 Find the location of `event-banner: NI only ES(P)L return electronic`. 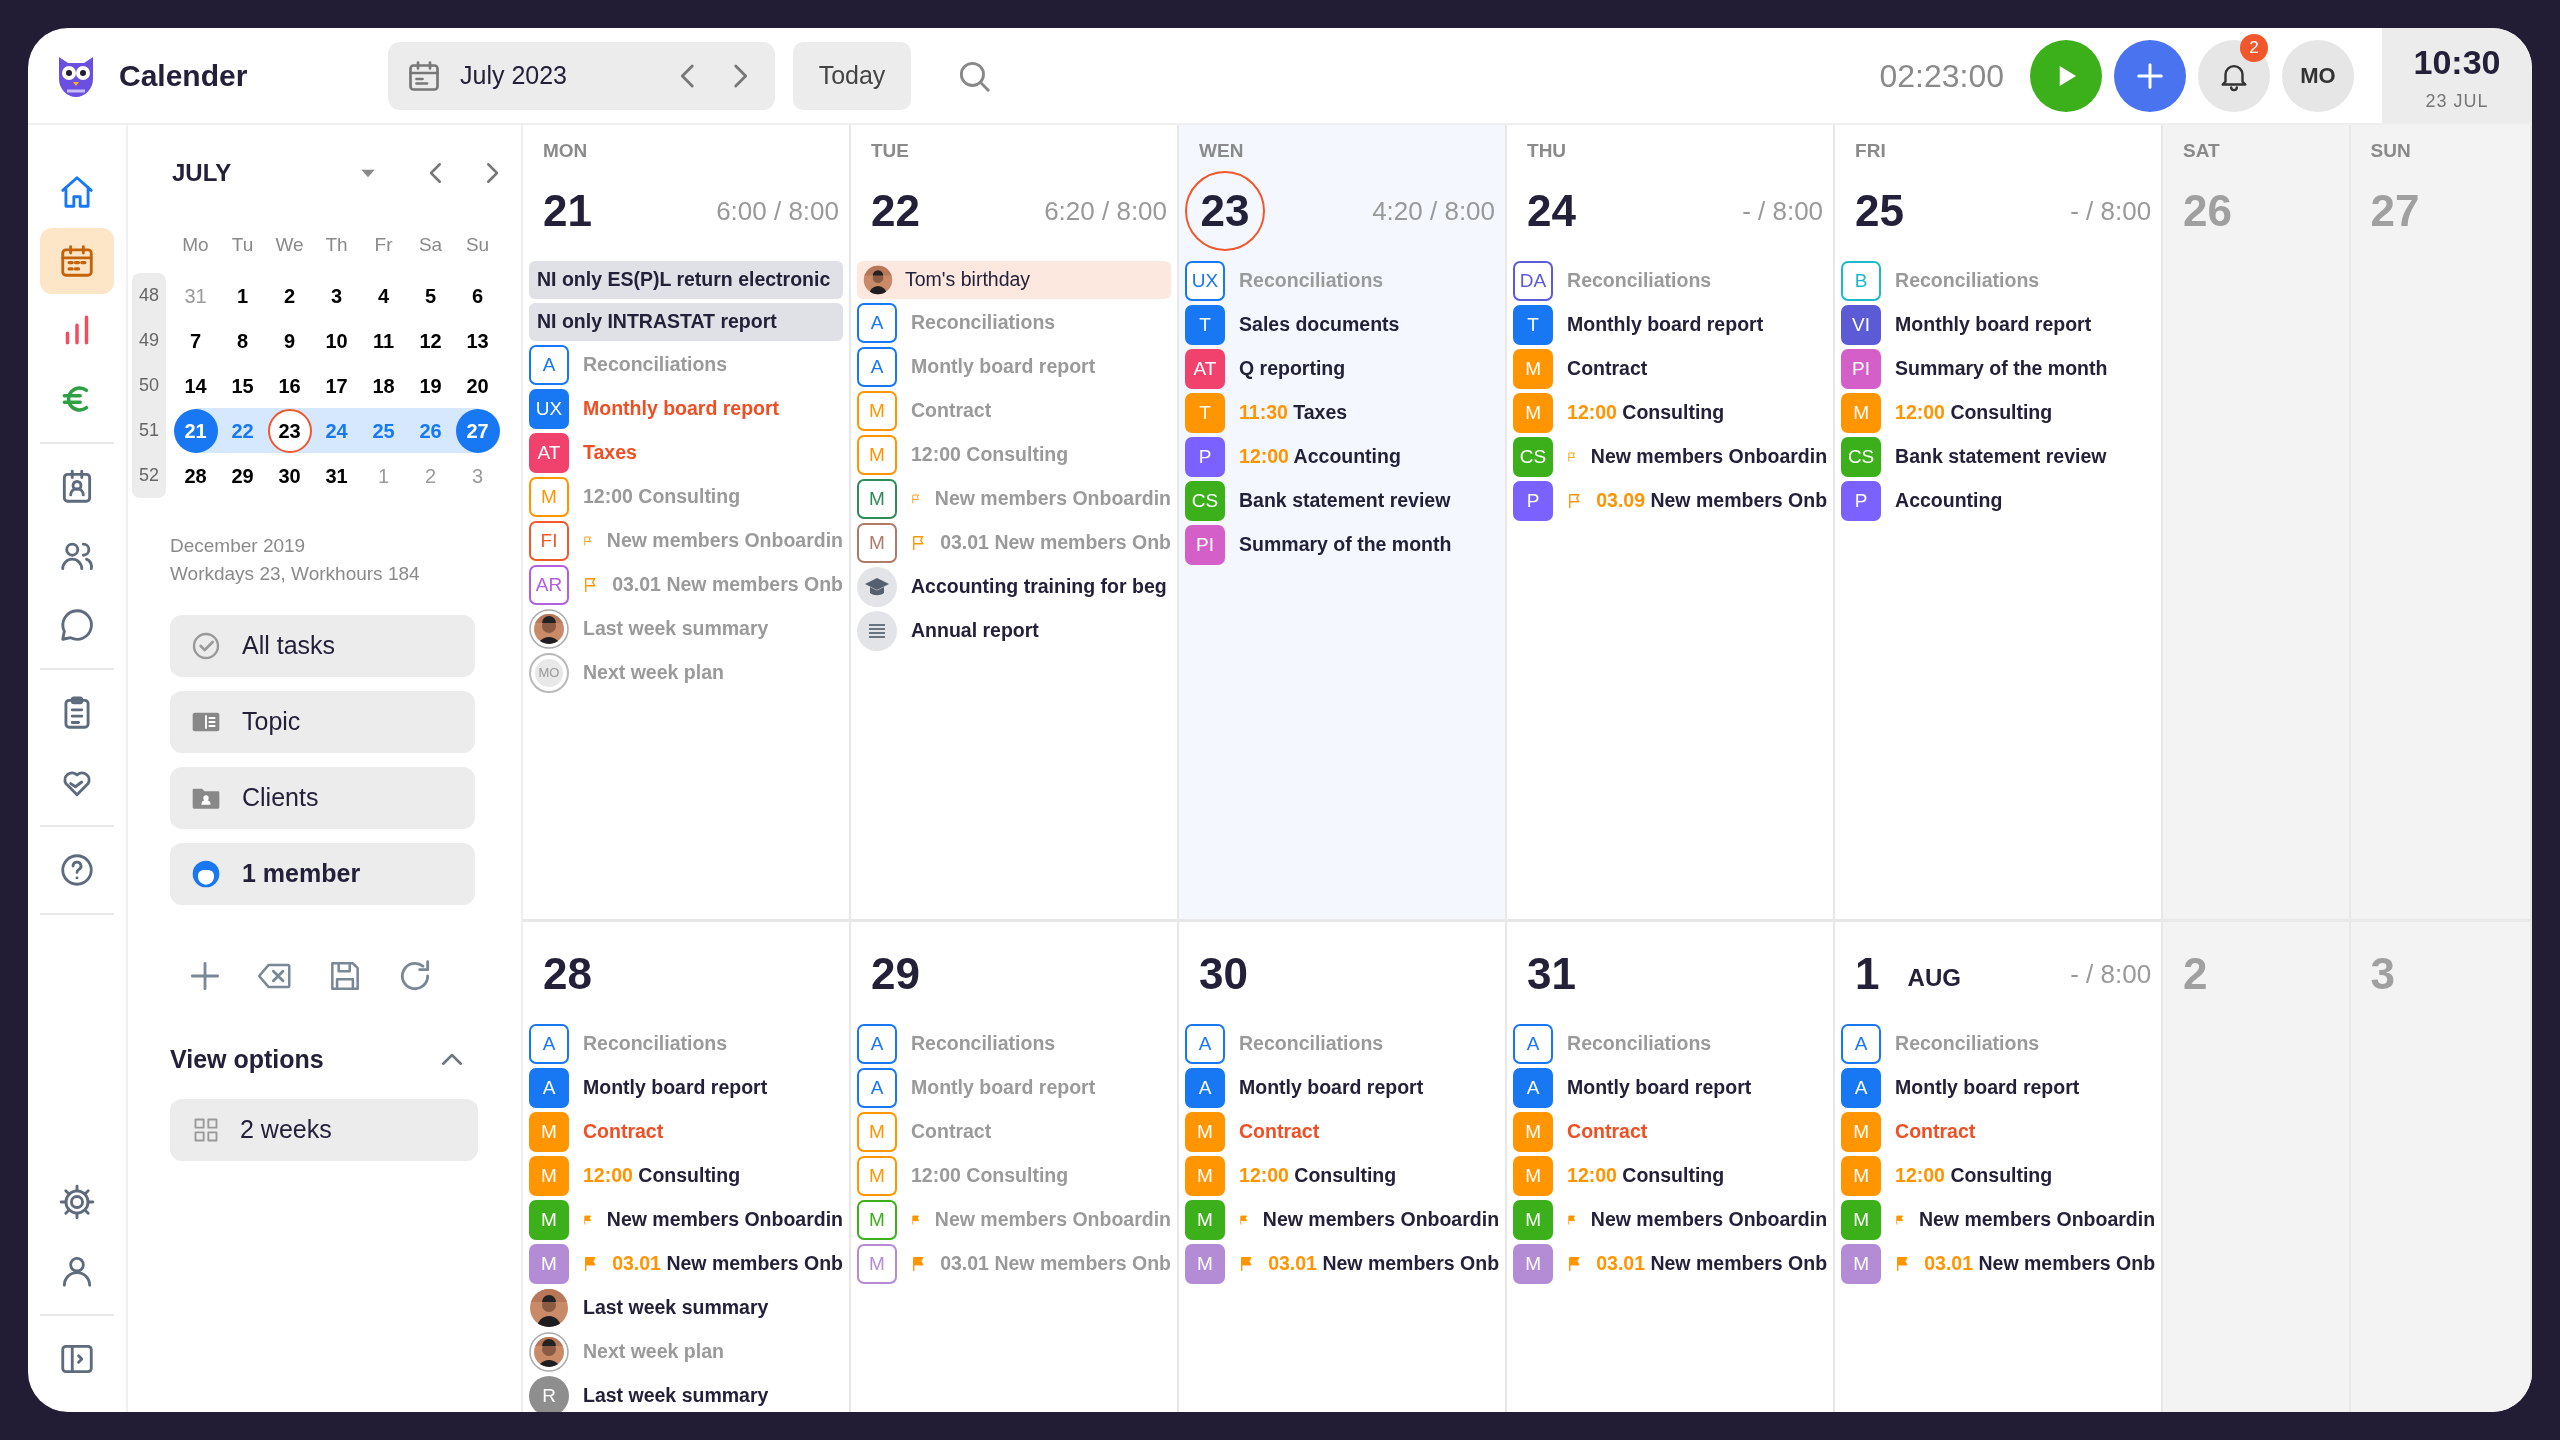

event-banner: NI only ES(P)L return electronic is located at coordinates (686, 280).